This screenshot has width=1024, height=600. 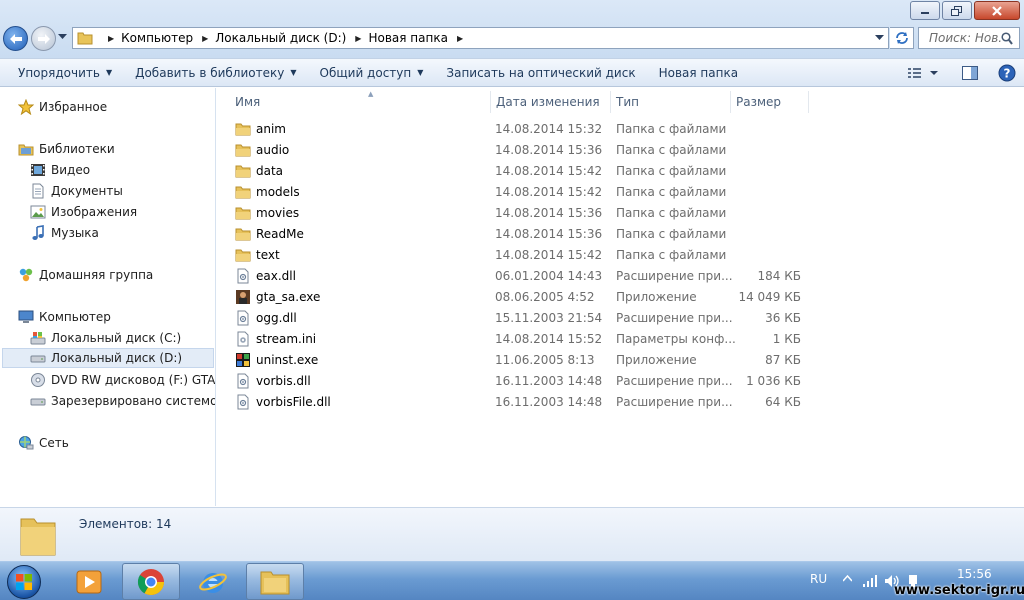 I want to click on search-icon, so click(x=1007, y=38).